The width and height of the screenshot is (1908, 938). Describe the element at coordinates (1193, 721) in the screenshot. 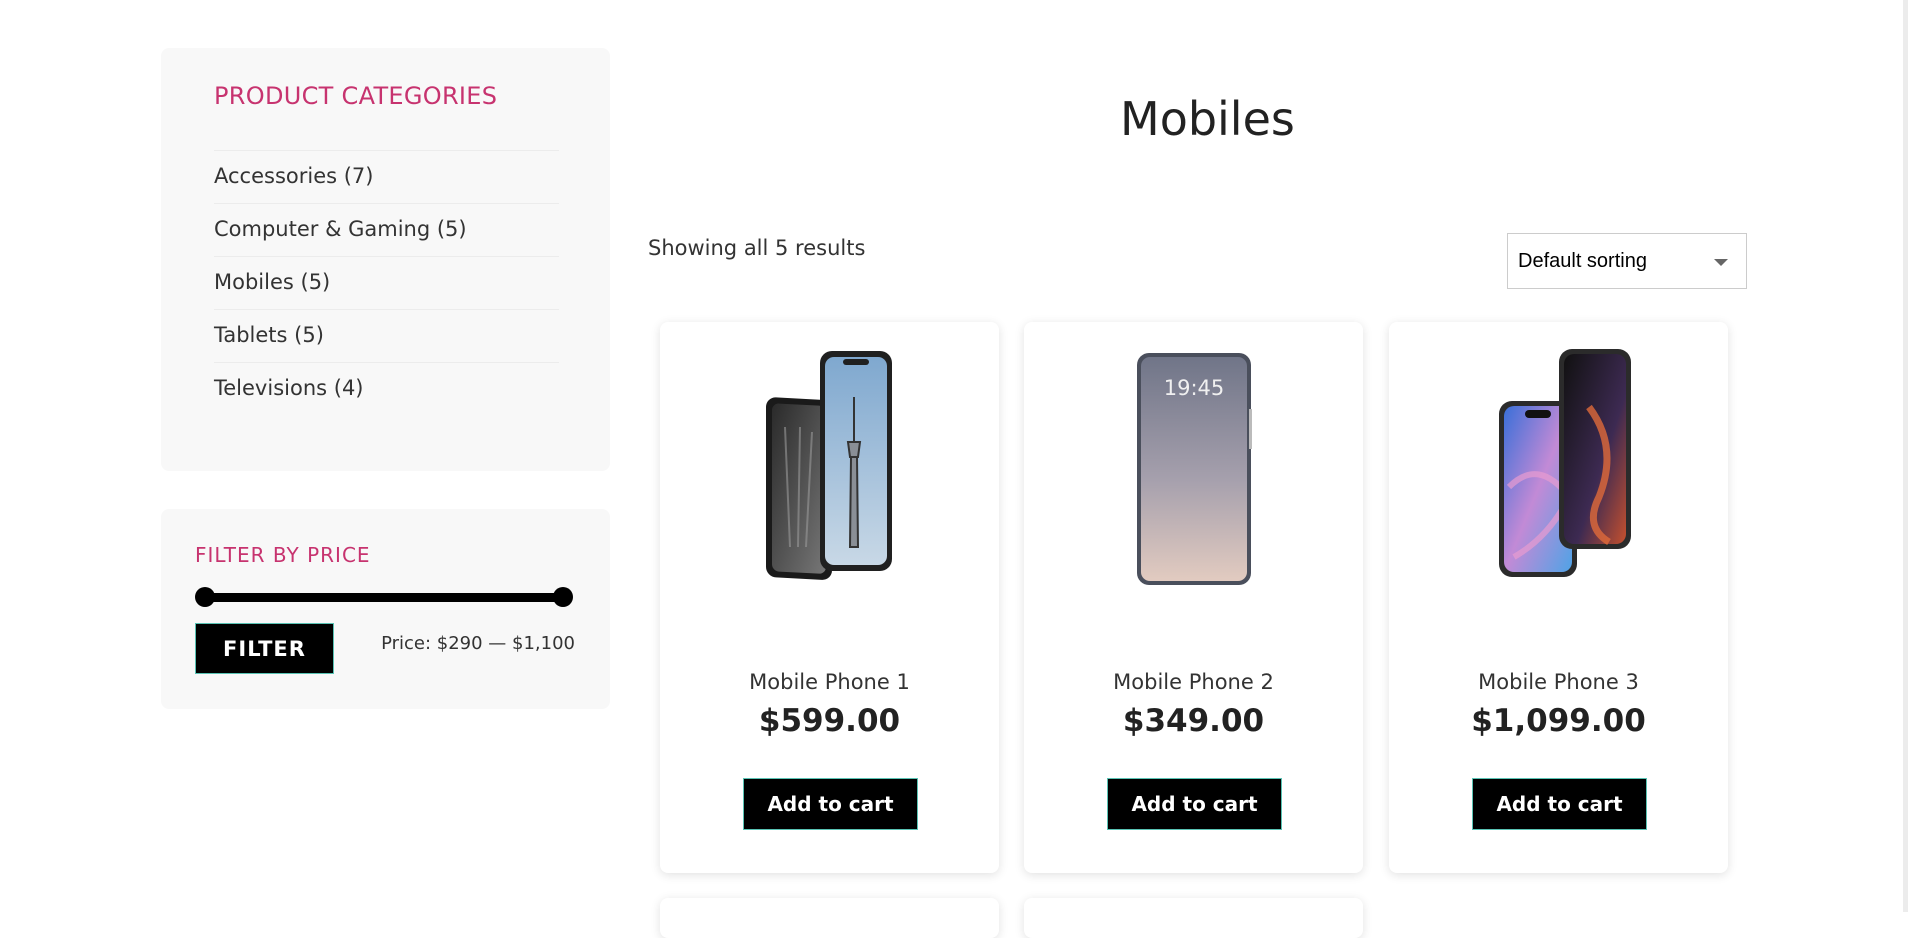

I see `product-price: $349.00` at that location.